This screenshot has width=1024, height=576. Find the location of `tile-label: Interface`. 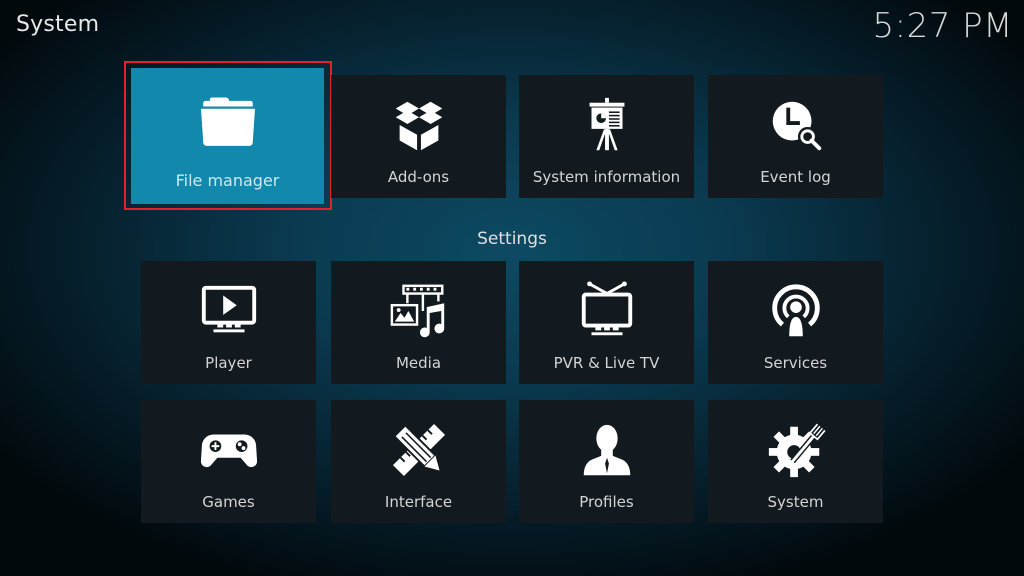

tile-label: Interface is located at coordinates (418, 502).